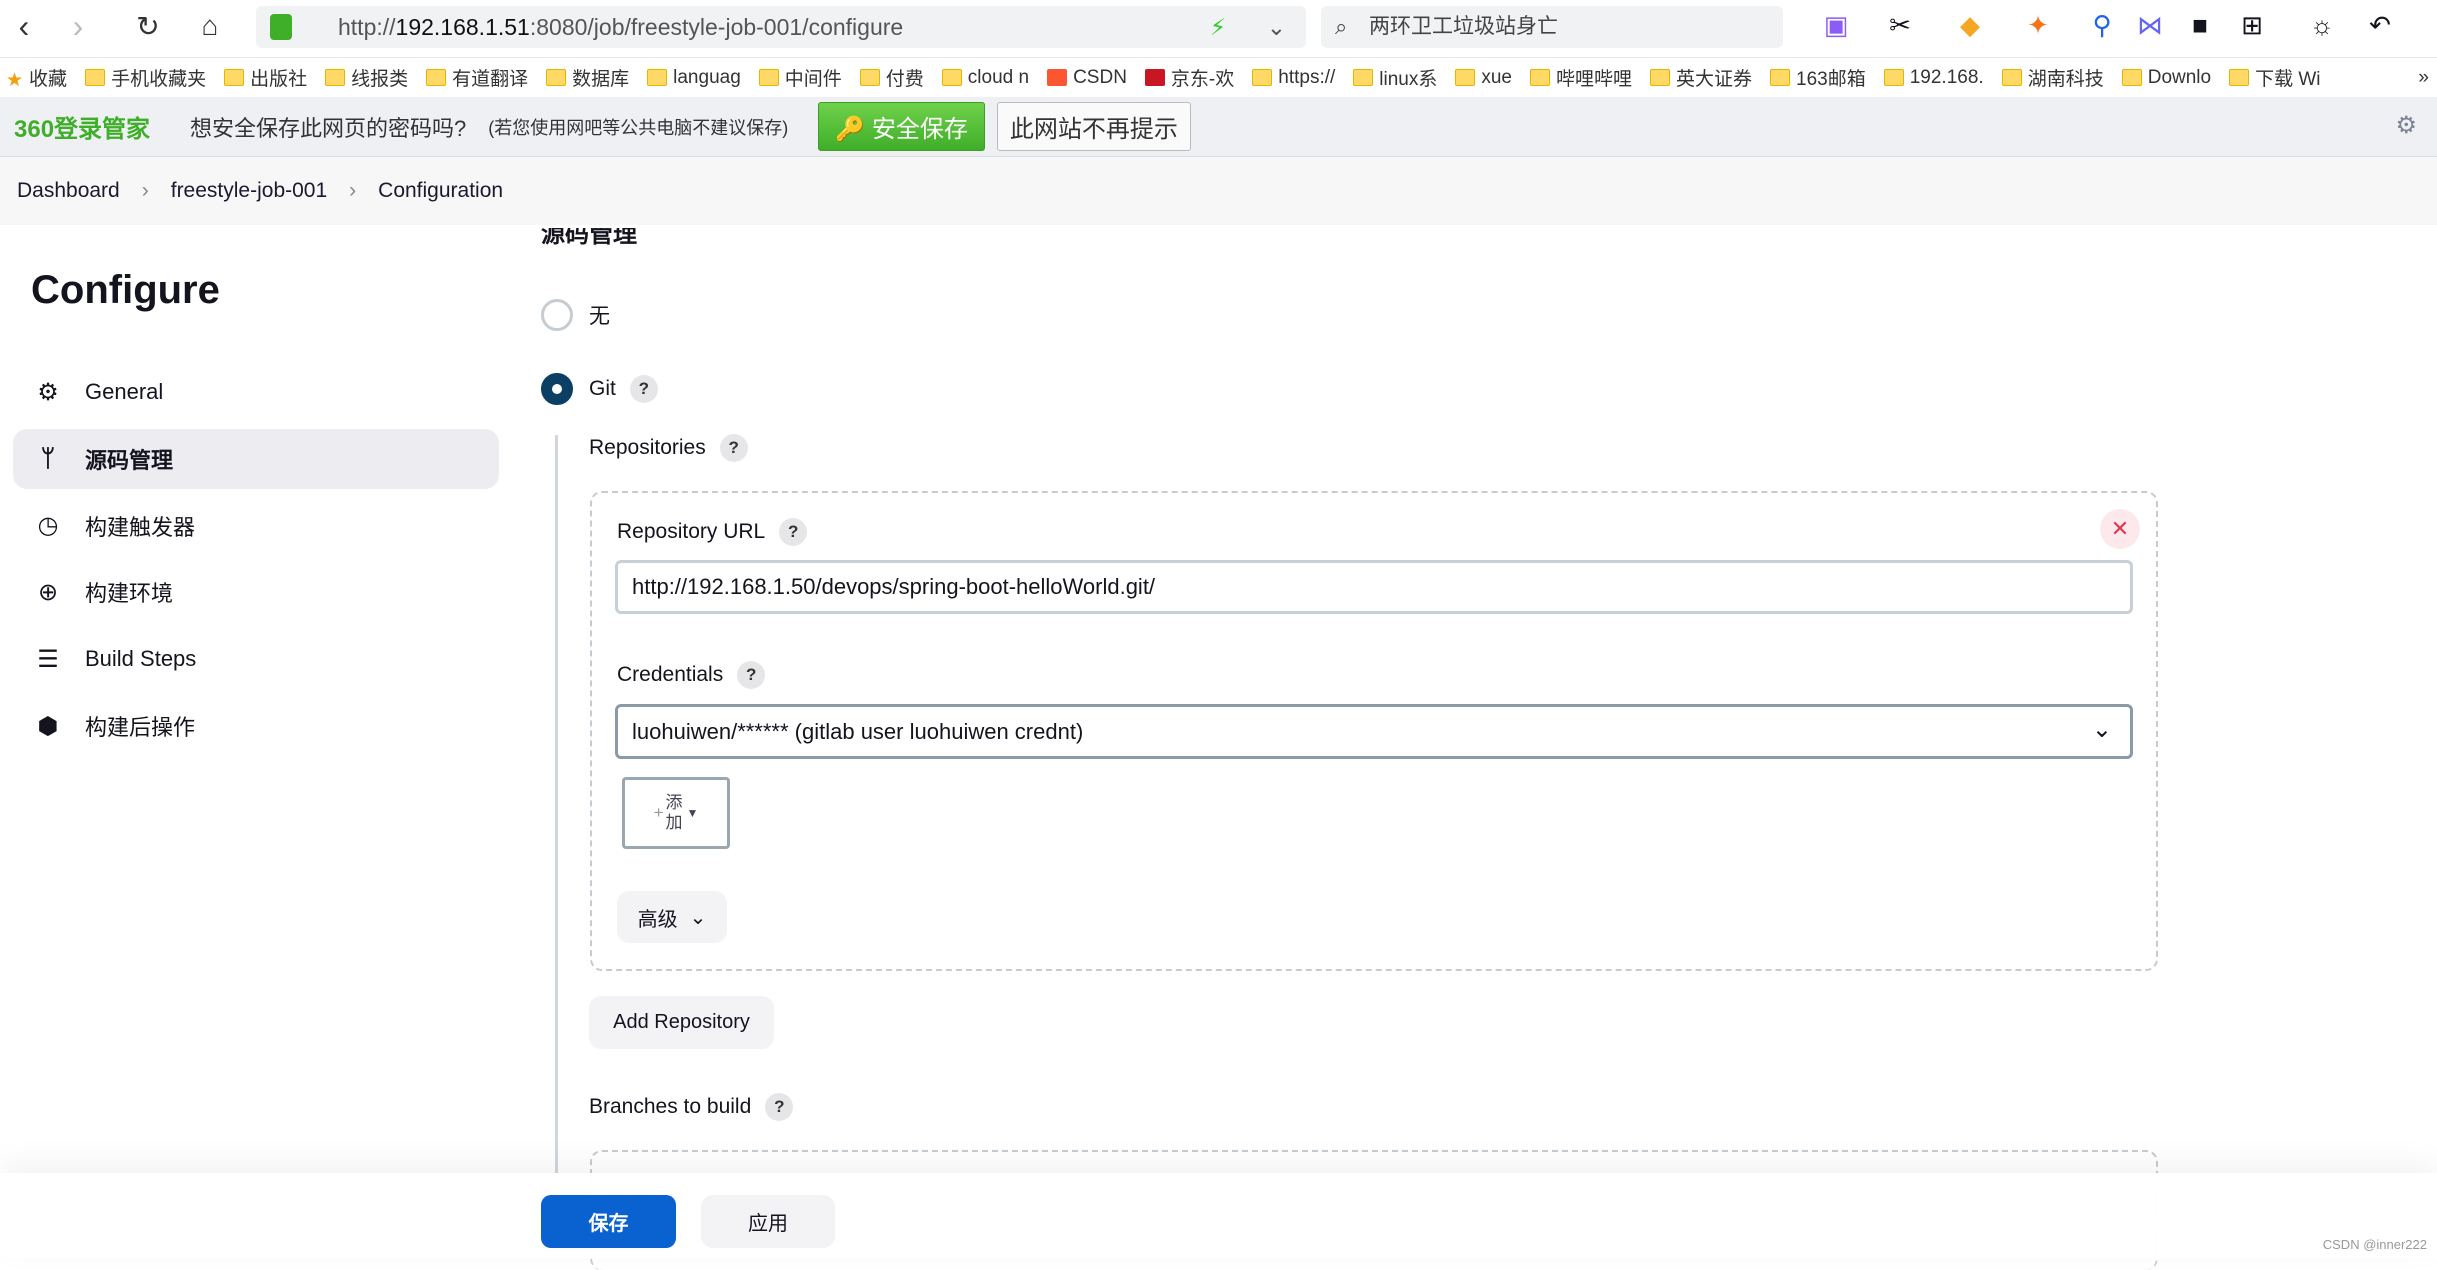 The width and height of the screenshot is (2437, 1270). What do you see at coordinates (1087, 78) in the screenshot?
I see `bookmark-item: CSDN` at bounding box center [1087, 78].